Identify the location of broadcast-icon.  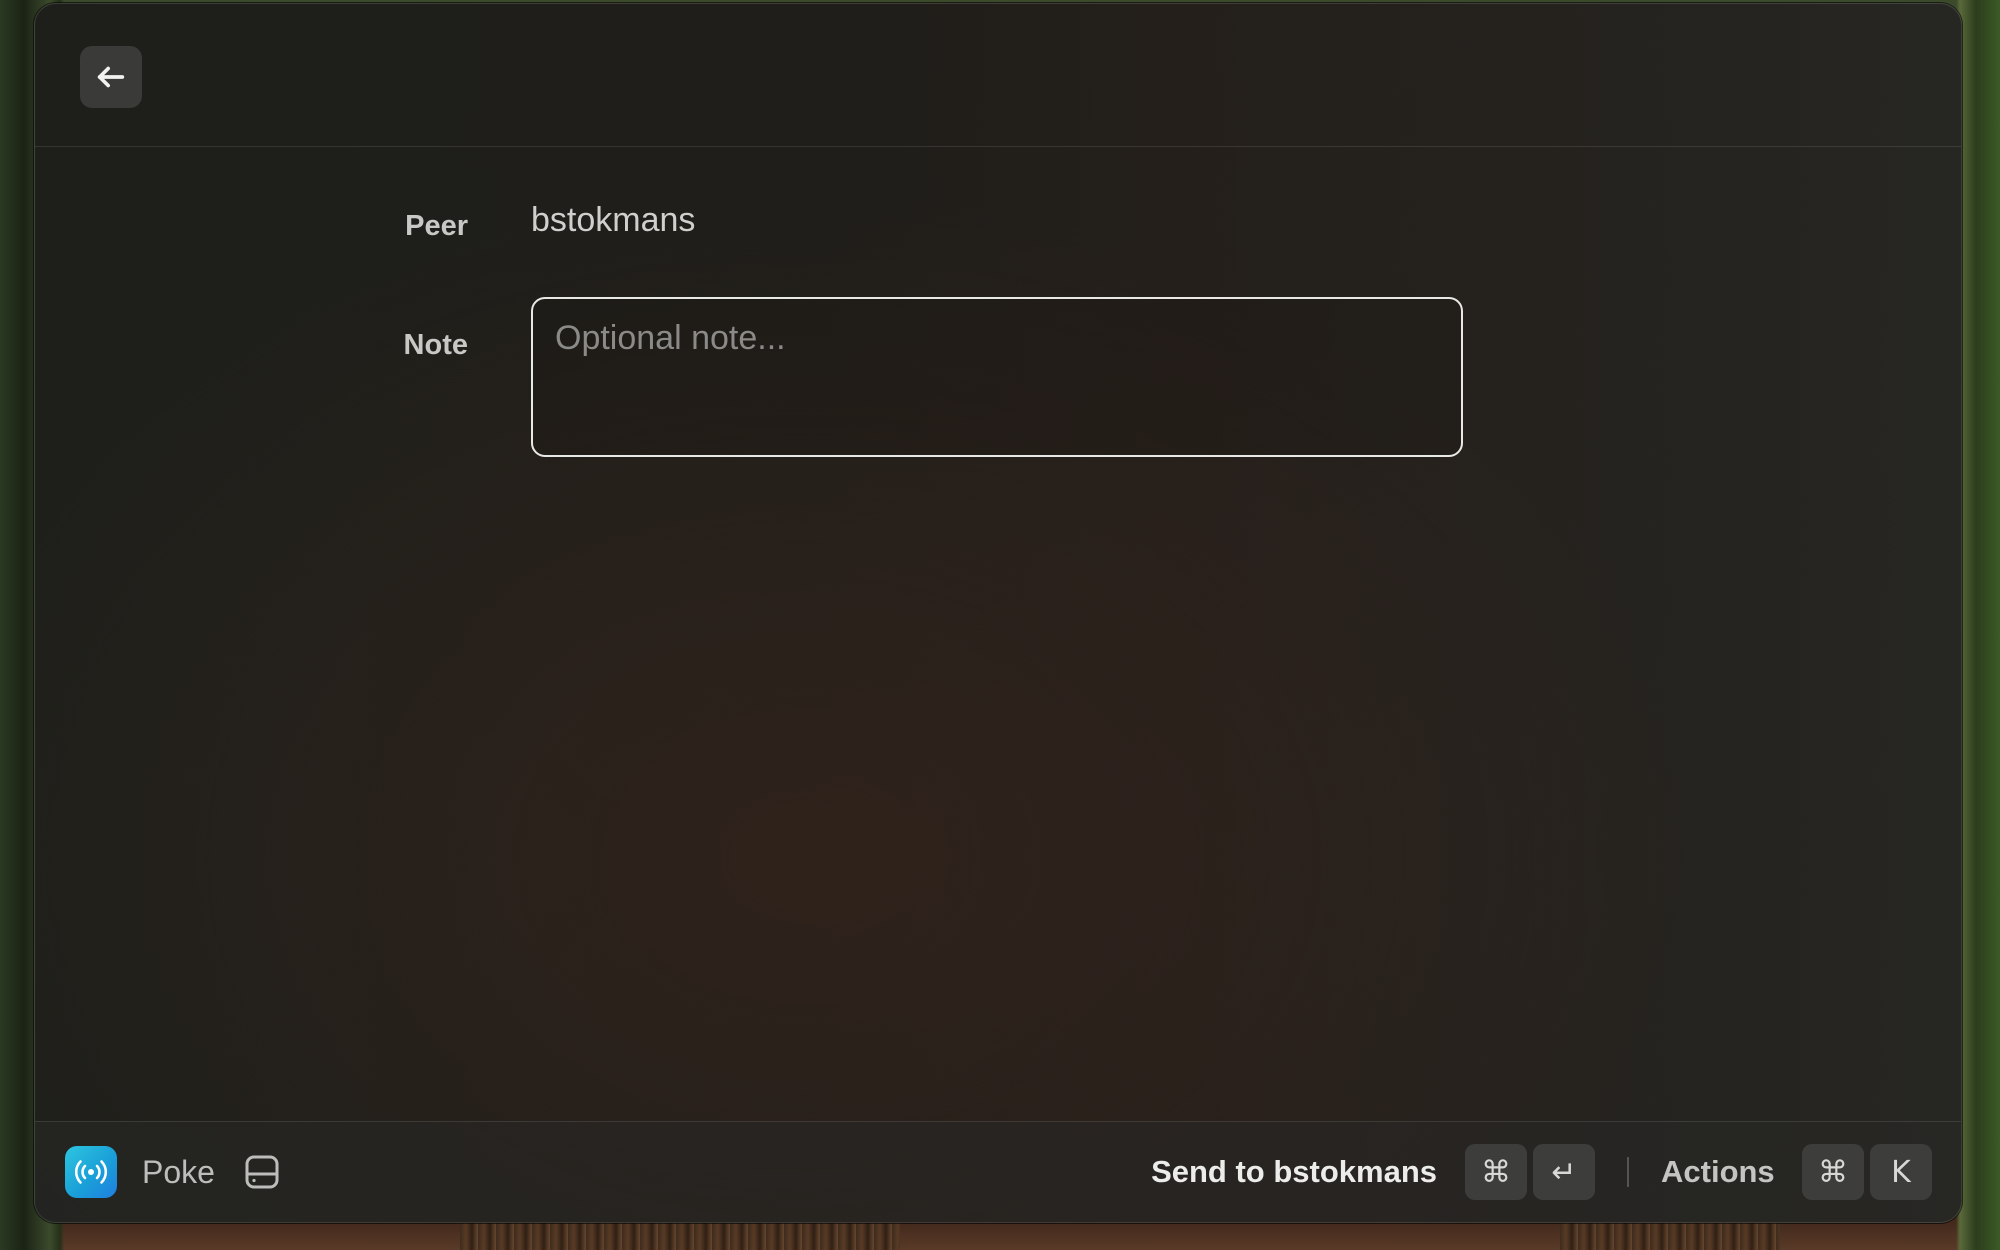
(91, 1172).